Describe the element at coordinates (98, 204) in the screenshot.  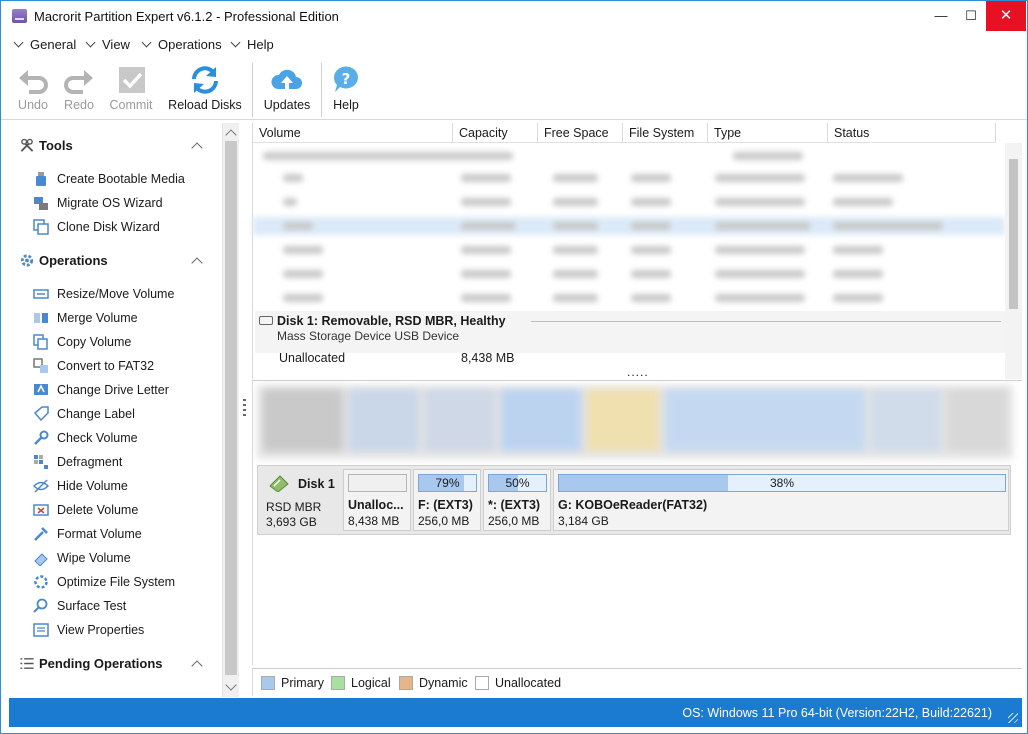
I see `sidebar-item-migrate-os-wizard: Migrate OS Wizard` at that location.